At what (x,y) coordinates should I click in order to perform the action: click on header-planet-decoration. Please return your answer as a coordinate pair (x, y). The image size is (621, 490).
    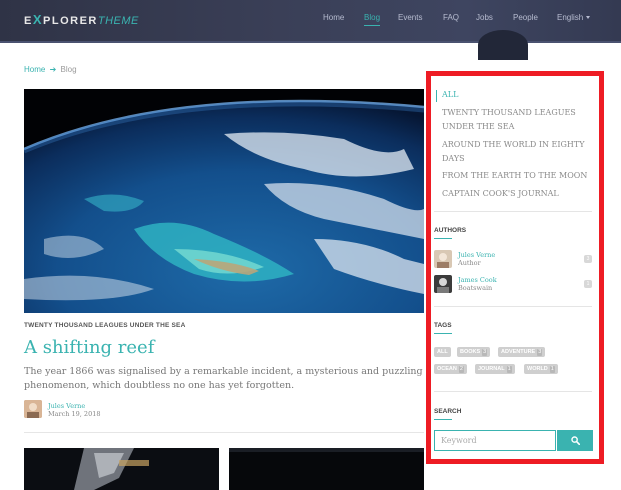
    Looking at the image, I should click on (503, 45).